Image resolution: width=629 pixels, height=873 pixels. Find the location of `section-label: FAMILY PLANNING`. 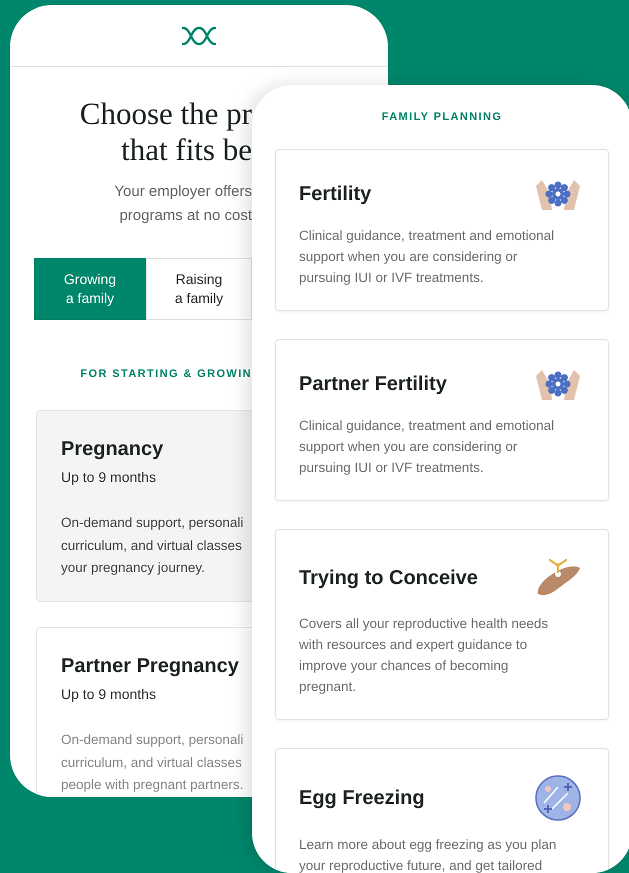

section-label: FAMILY PLANNING is located at coordinates (442, 117).